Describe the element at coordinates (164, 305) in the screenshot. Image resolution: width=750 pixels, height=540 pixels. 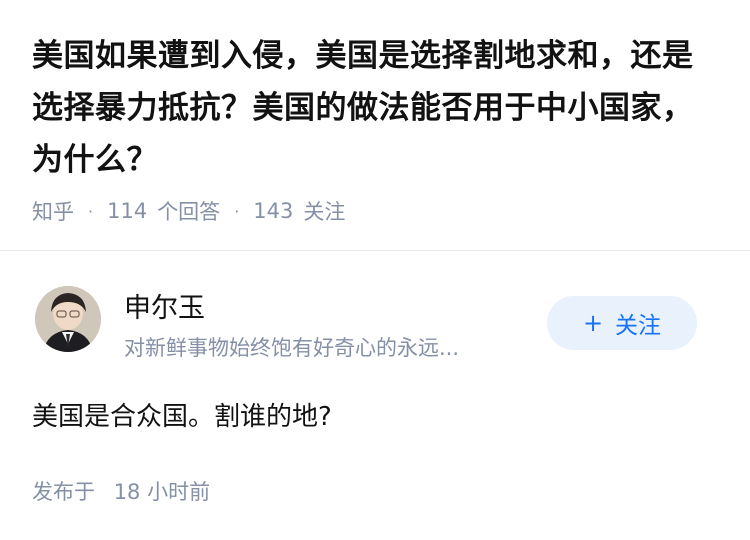
I see `author-name: 申尔玉` at that location.